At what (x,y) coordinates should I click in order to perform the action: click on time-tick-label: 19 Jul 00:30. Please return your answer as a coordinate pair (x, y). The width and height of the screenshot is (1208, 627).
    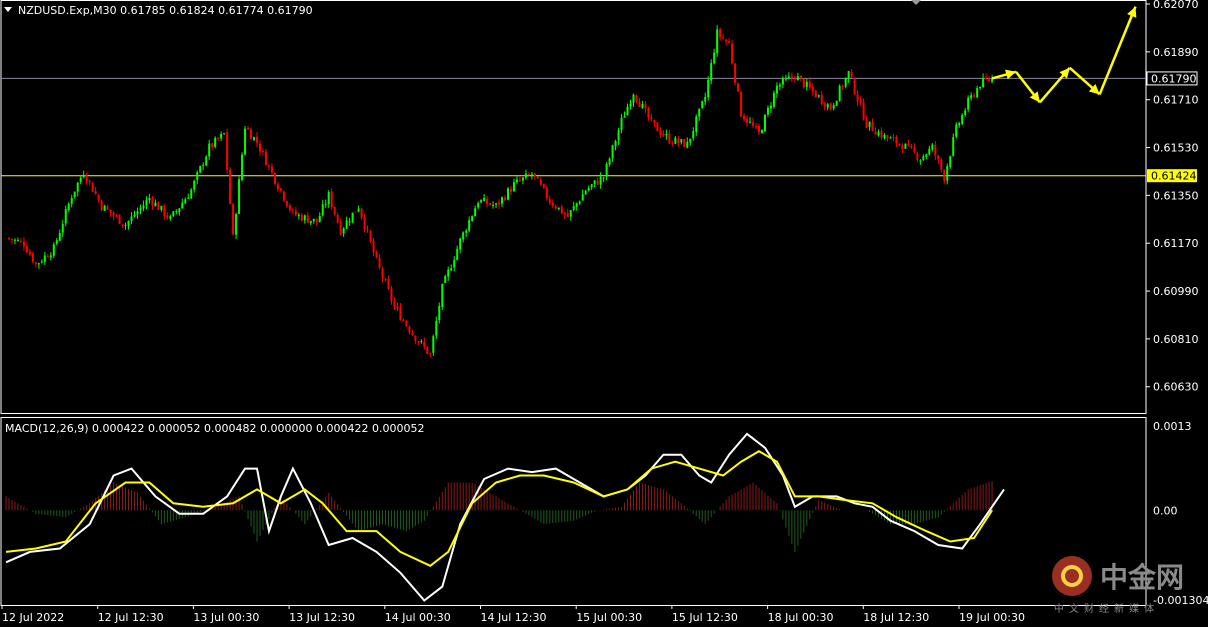
    Looking at the image, I should click on (992, 617).